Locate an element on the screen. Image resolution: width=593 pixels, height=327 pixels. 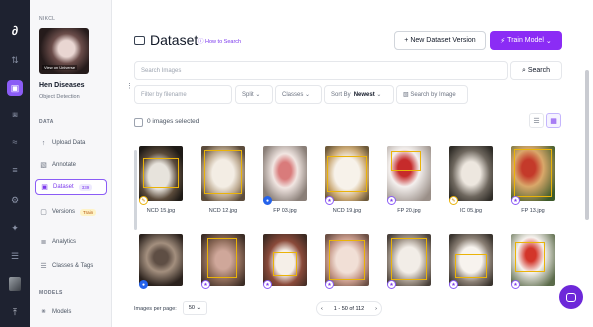
section-models-label: MODELS is located at coordinates (51, 293).